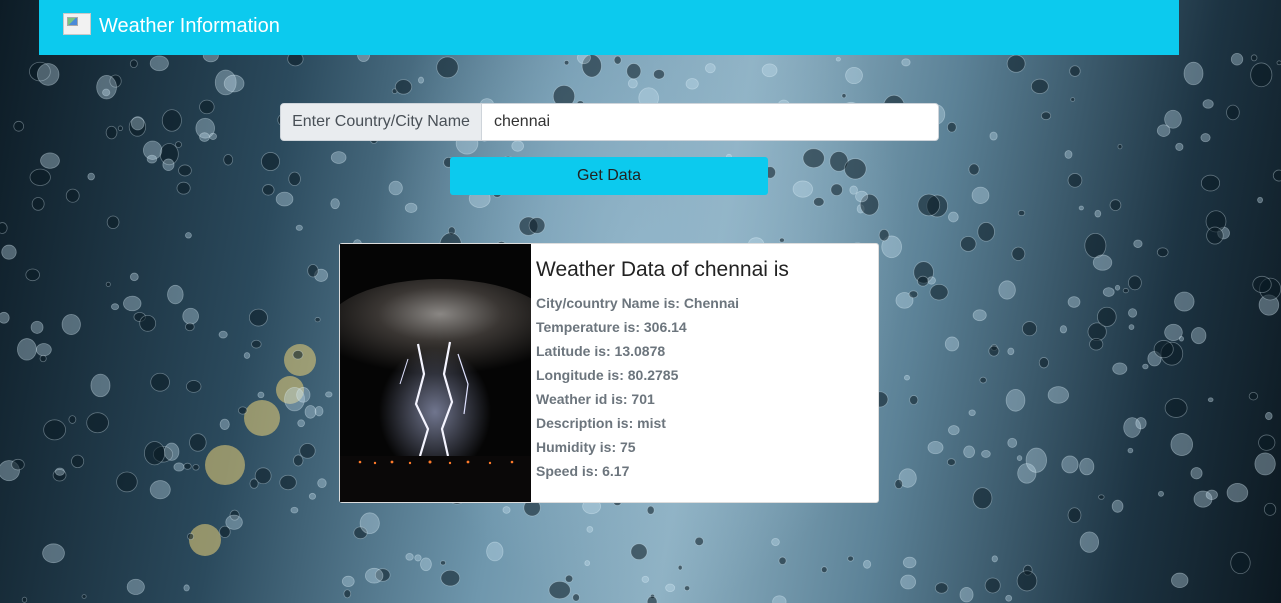 The image size is (1281, 603). What do you see at coordinates (381, 122) in the screenshot?
I see `city-input-label: Enter Country/City Name` at bounding box center [381, 122].